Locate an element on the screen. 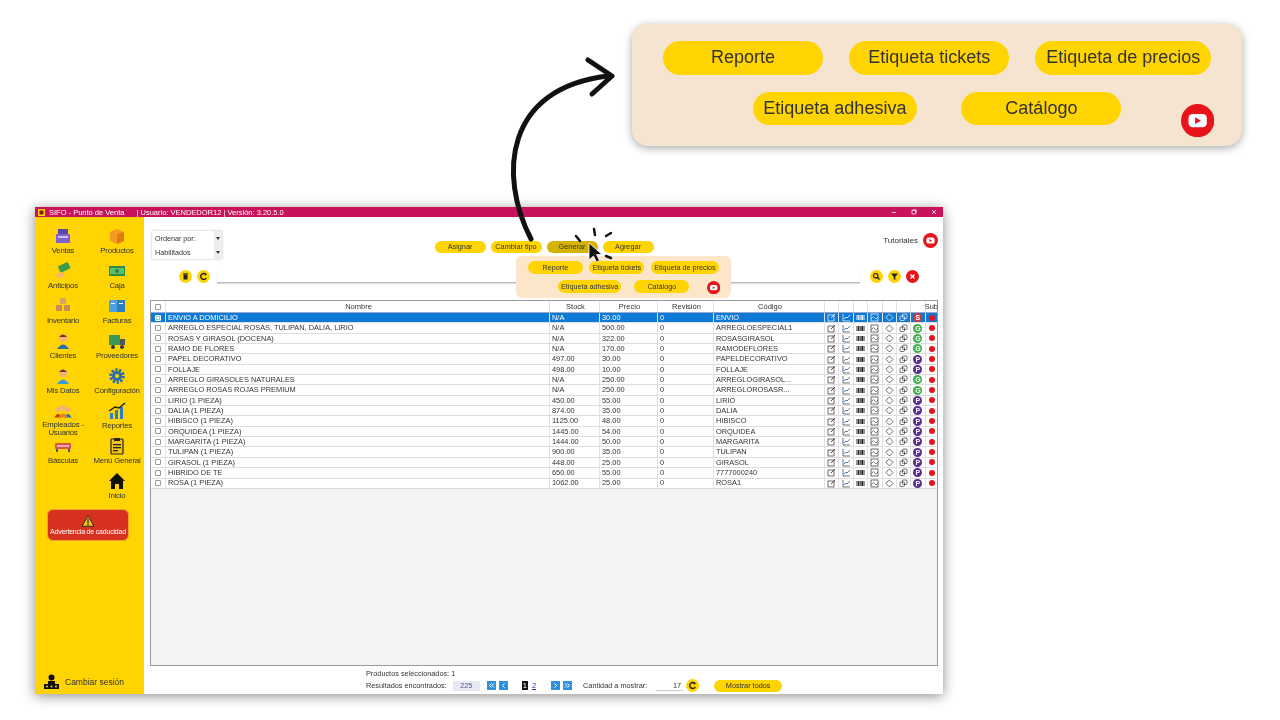  first-page-icon is located at coordinates (491, 686).